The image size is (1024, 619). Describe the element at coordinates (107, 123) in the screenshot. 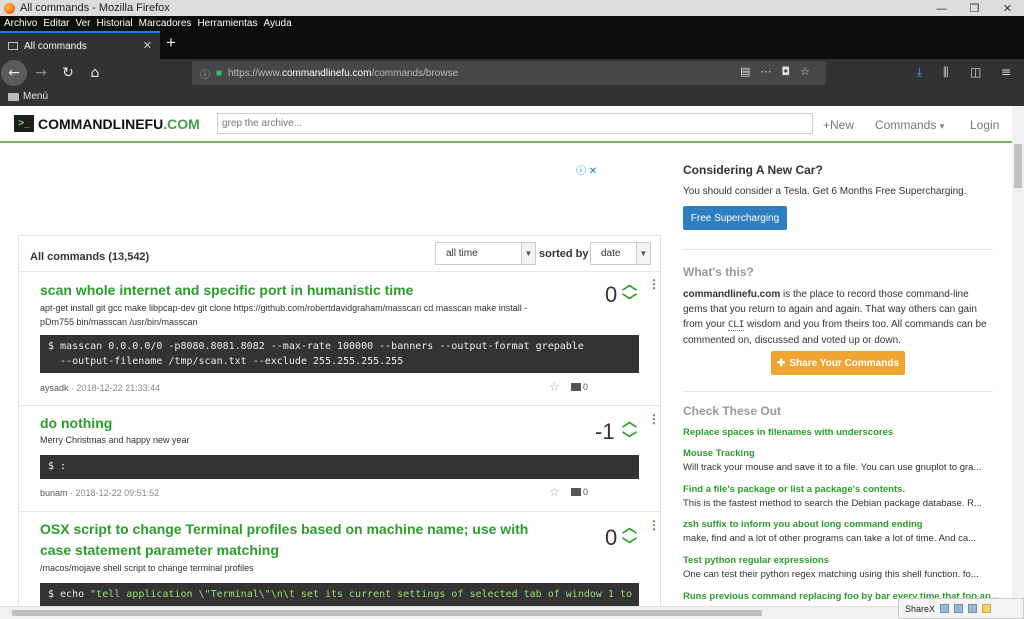

I see `site-logo: >_ COMMANDLINEFU.COM` at that location.